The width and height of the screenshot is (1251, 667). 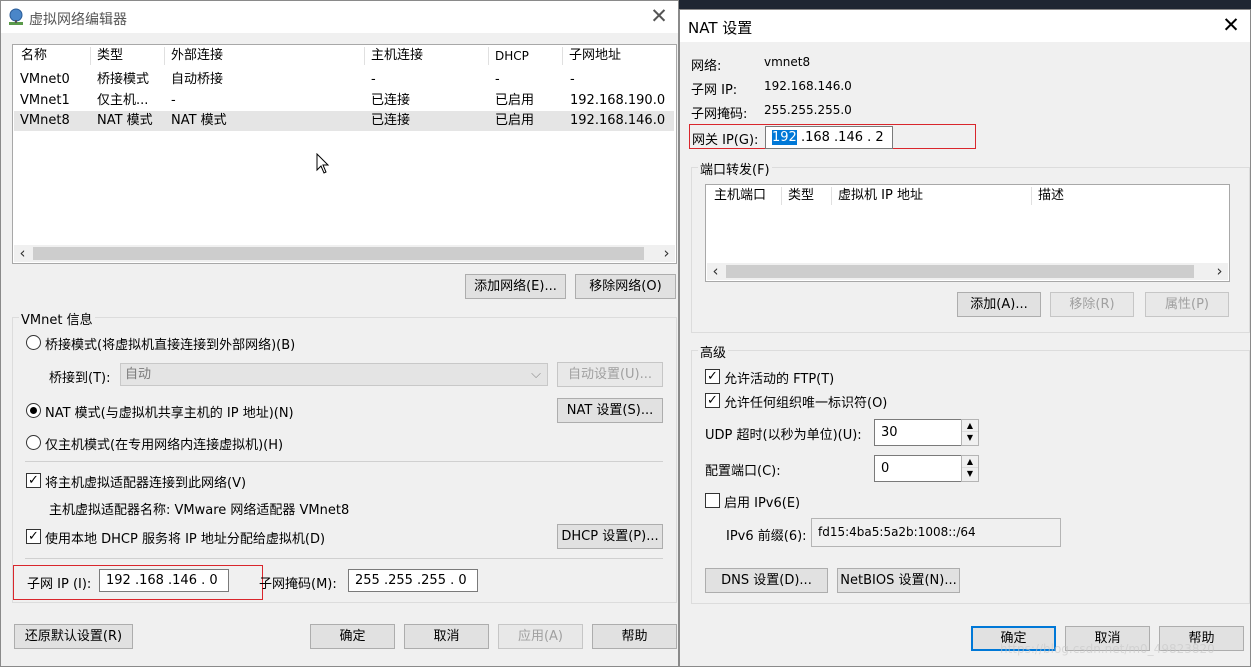 I want to click on col-subnet: 子网地址, so click(x=619, y=56).